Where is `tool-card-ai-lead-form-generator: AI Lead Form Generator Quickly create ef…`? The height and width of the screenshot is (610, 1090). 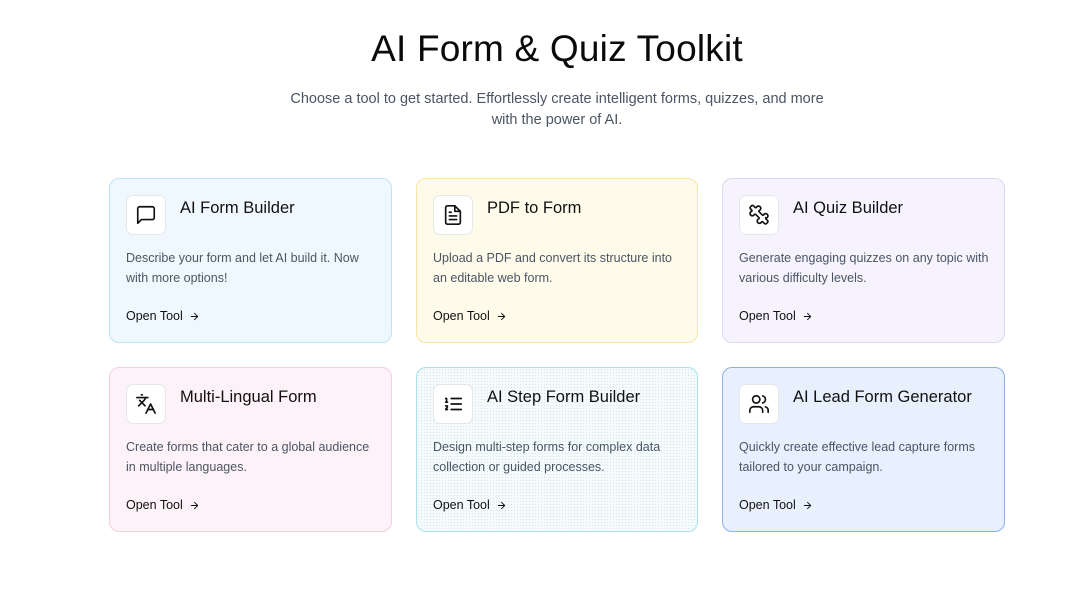
tool-card-ai-lead-form-generator: AI Lead Form Generator Quickly create ef… is located at coordinates (863, 449).